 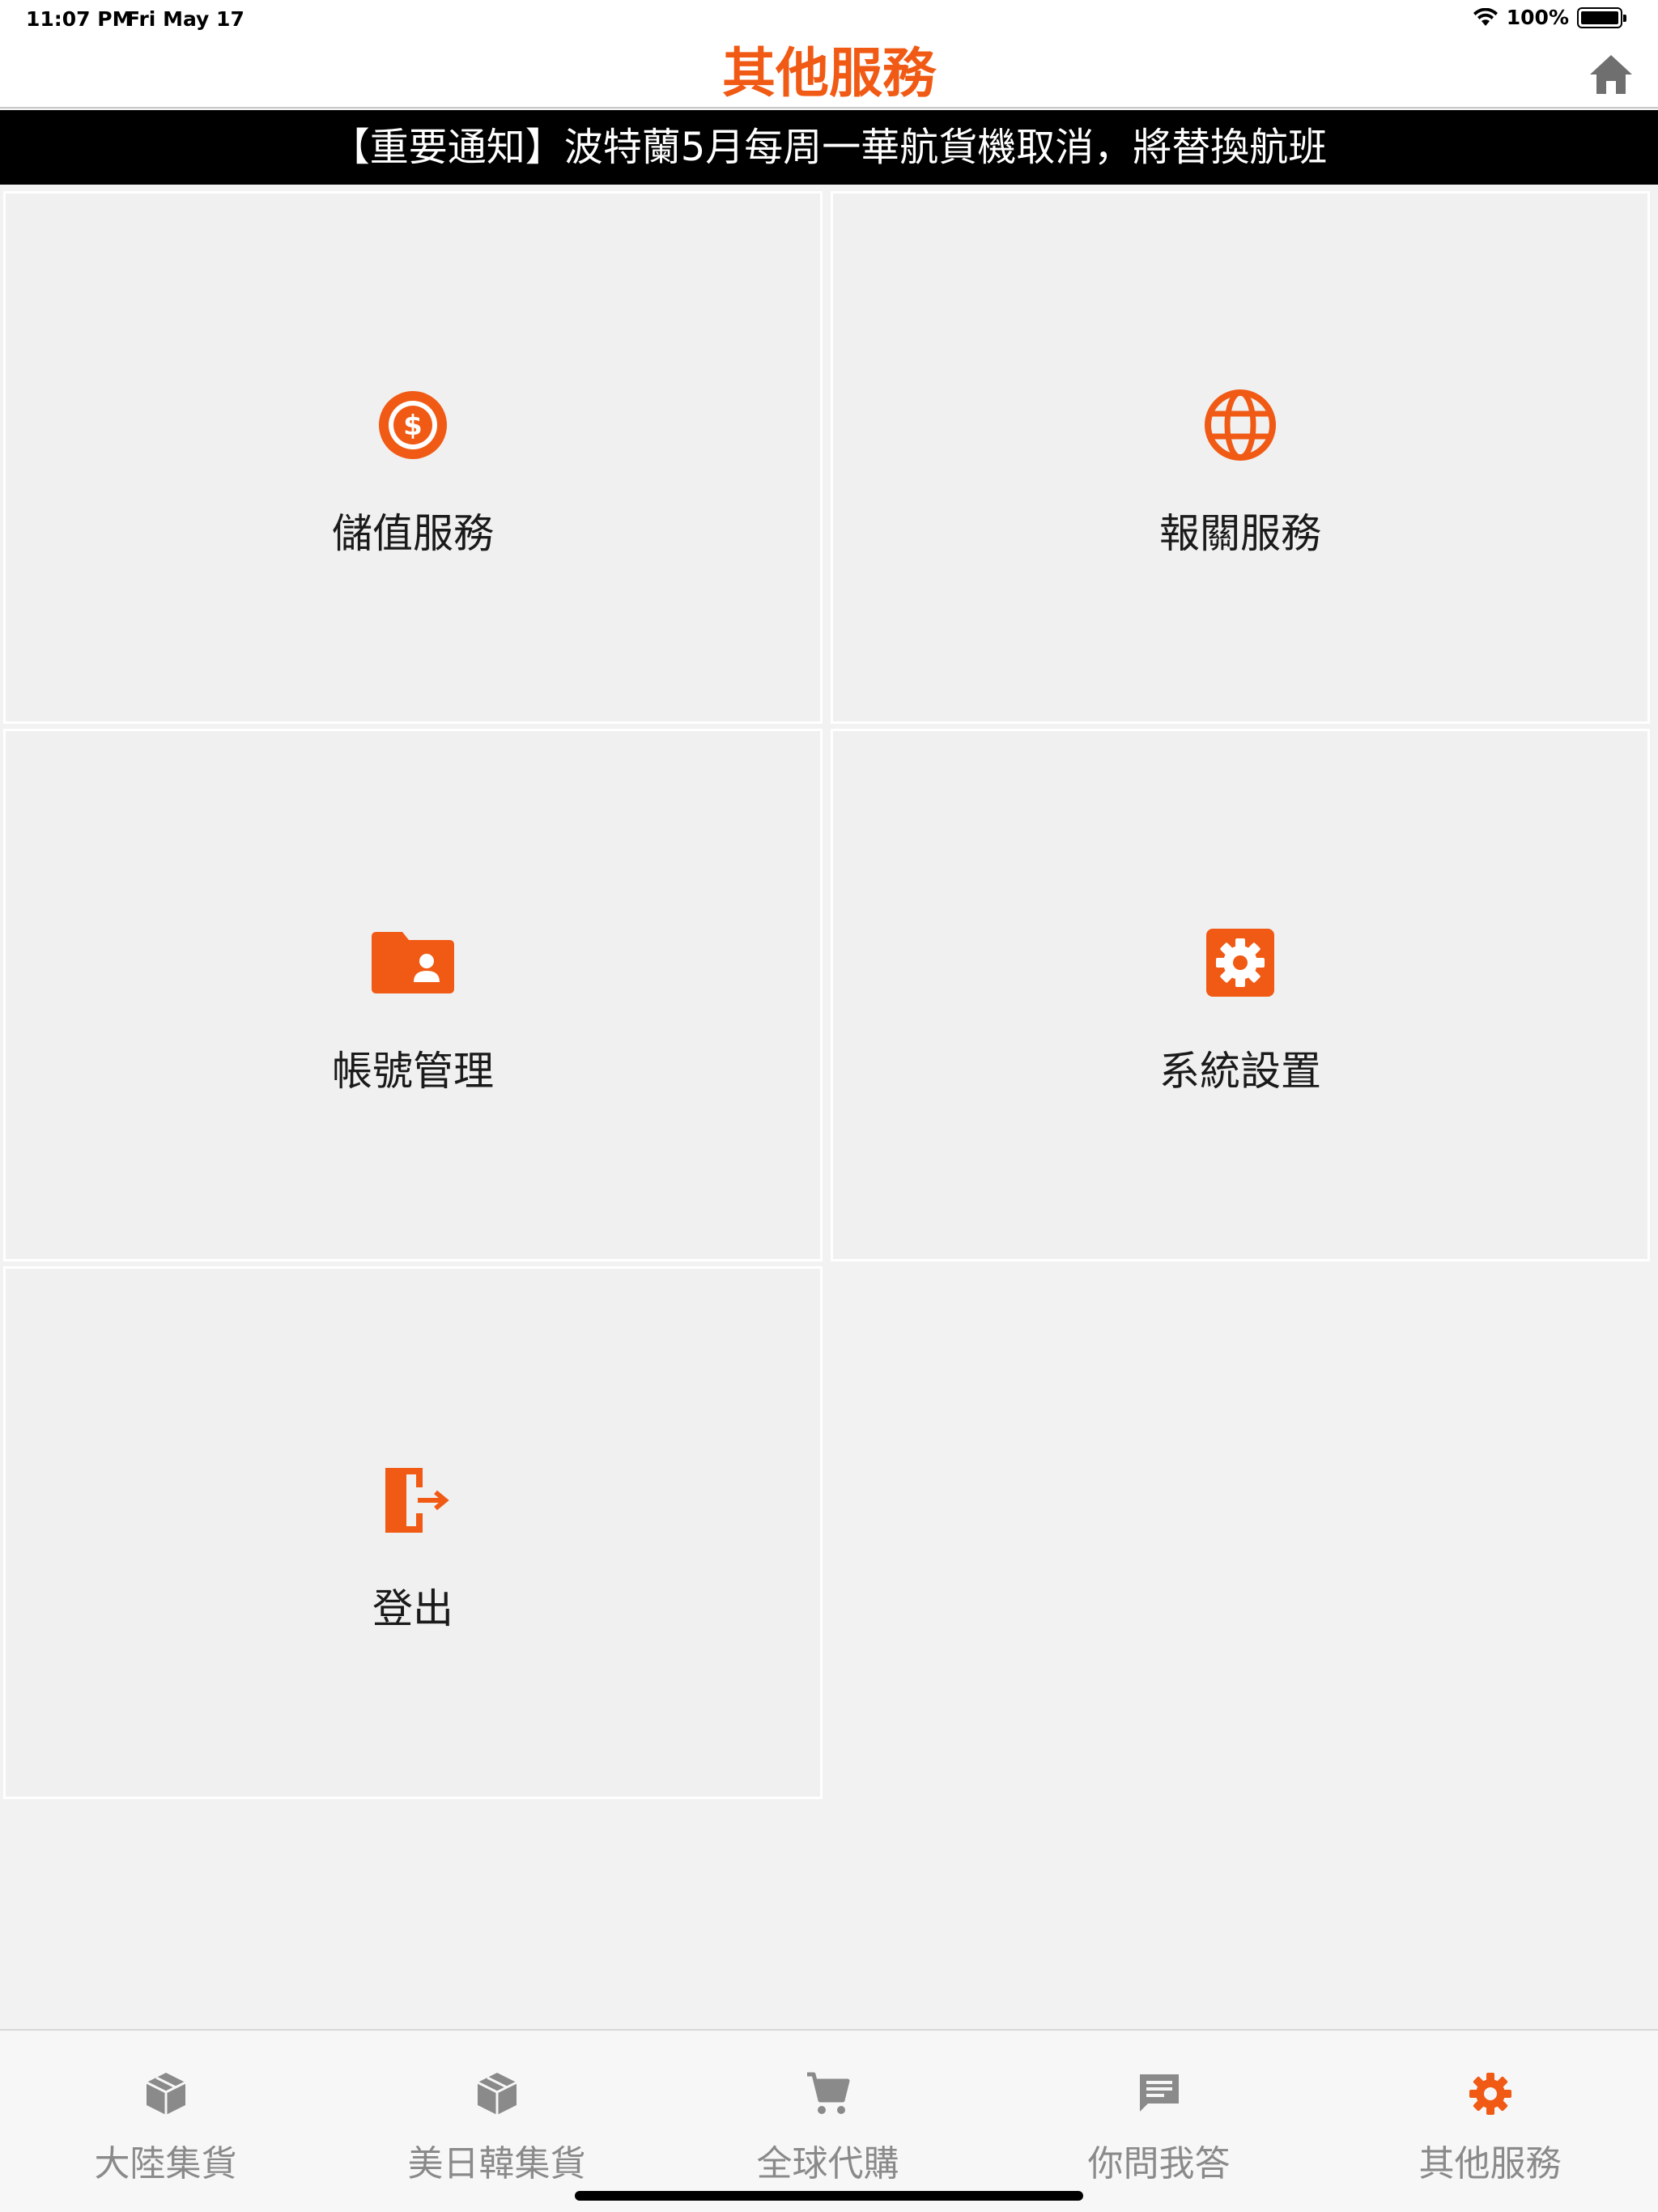 I want to click on tile-customs: 報關服務, so click(x=1240, y=458).